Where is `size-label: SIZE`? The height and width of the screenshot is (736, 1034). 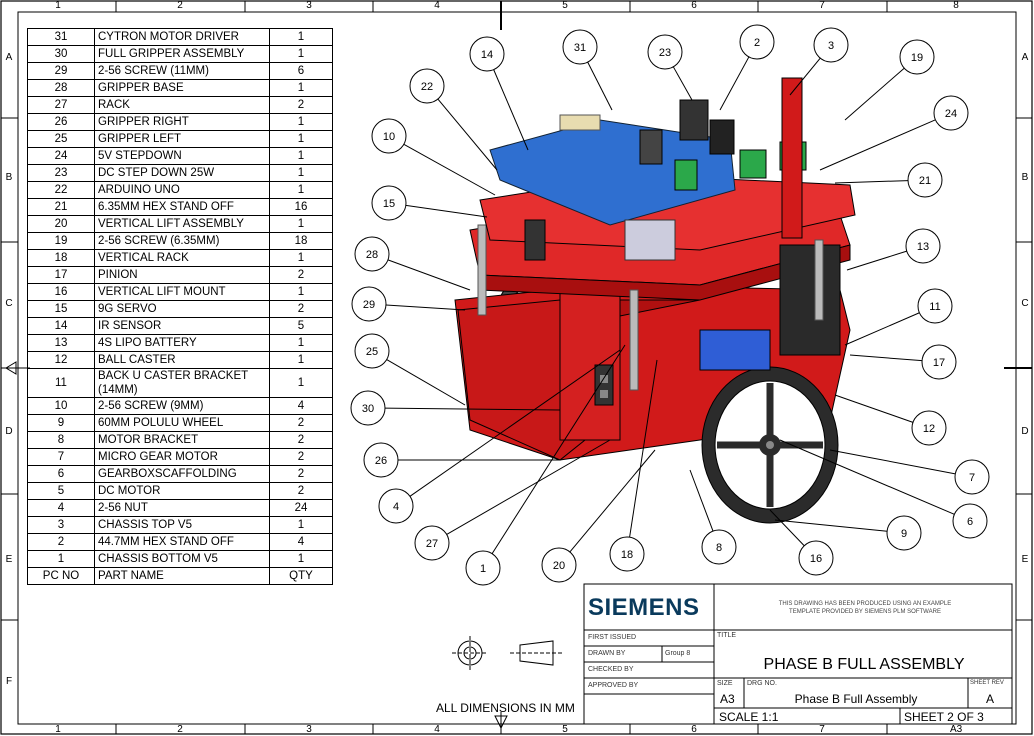 size-label: SIZE is located at coordinates (725, 683).